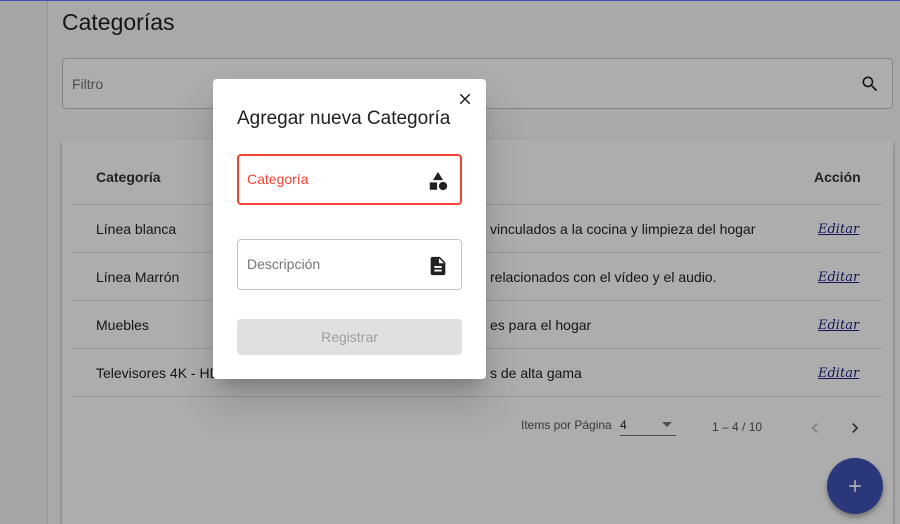 The image size is (900, 524). What do you see at coordinates (344, 118) in the screenshot?
I see `dialog-title: Agregar nueva Categoría` at bounding box center [344, 118].